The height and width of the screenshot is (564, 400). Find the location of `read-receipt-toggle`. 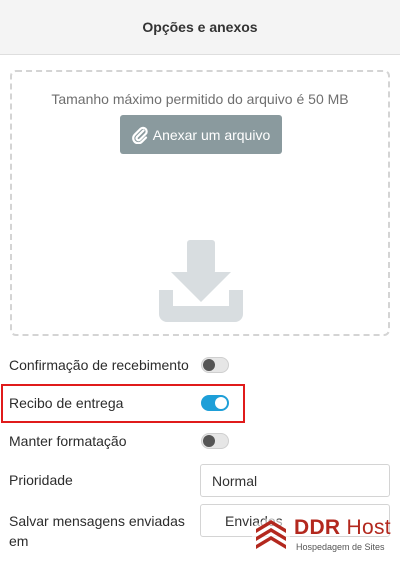

read-receipt-toggle is located at coordinates (215, 365).